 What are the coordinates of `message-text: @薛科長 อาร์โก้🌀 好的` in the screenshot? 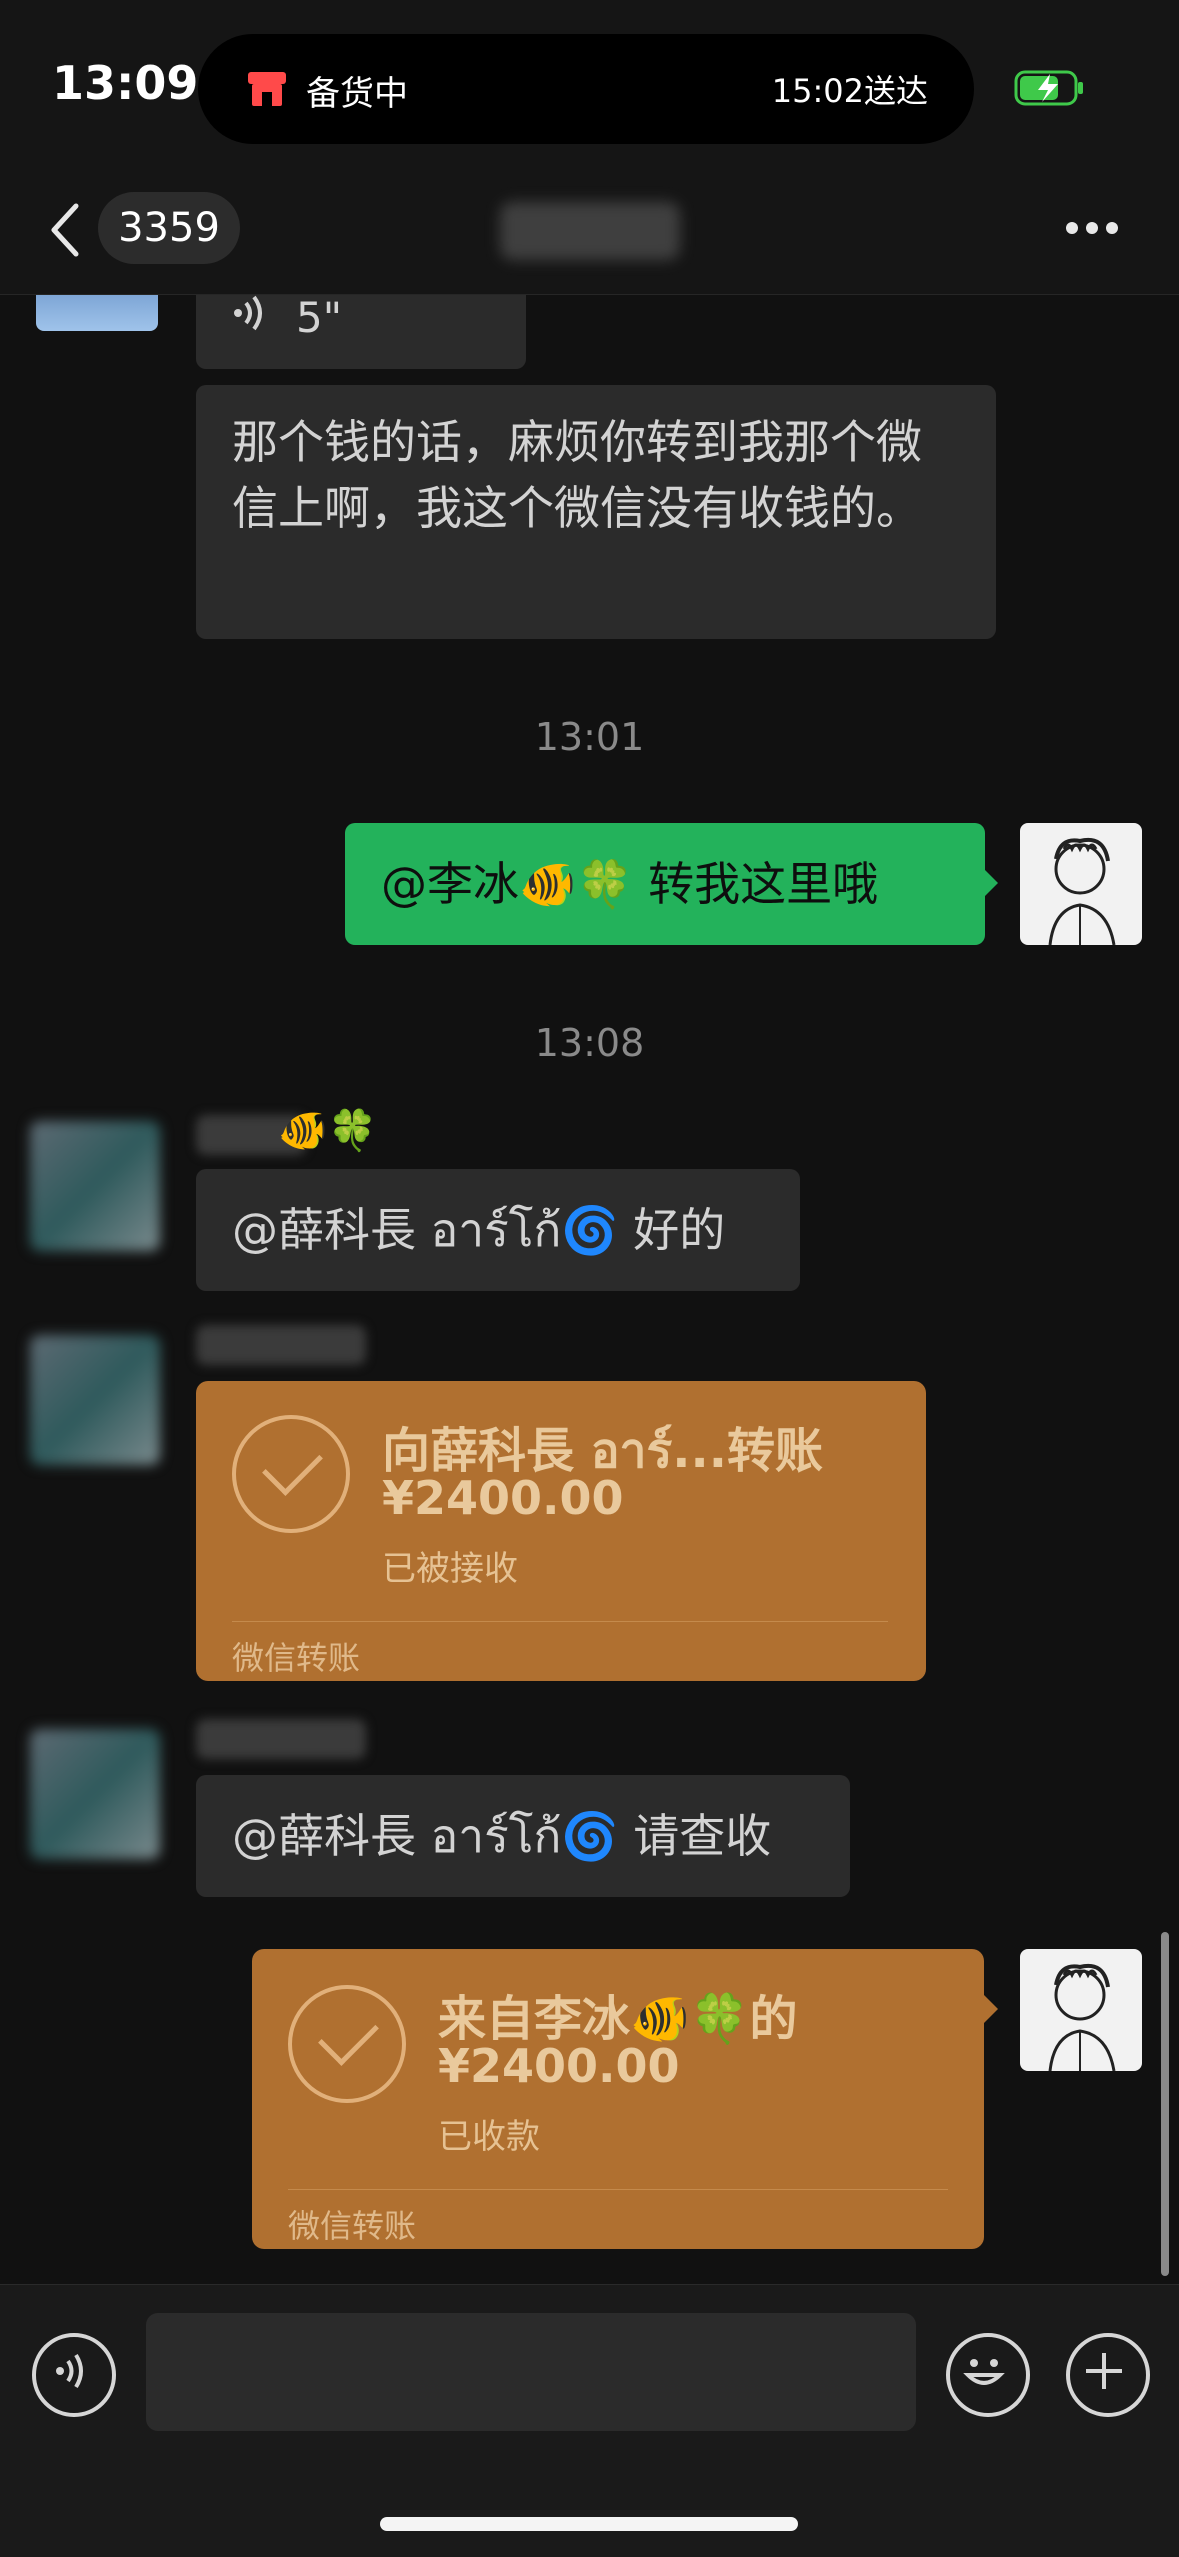 It's located at (479, 1230).